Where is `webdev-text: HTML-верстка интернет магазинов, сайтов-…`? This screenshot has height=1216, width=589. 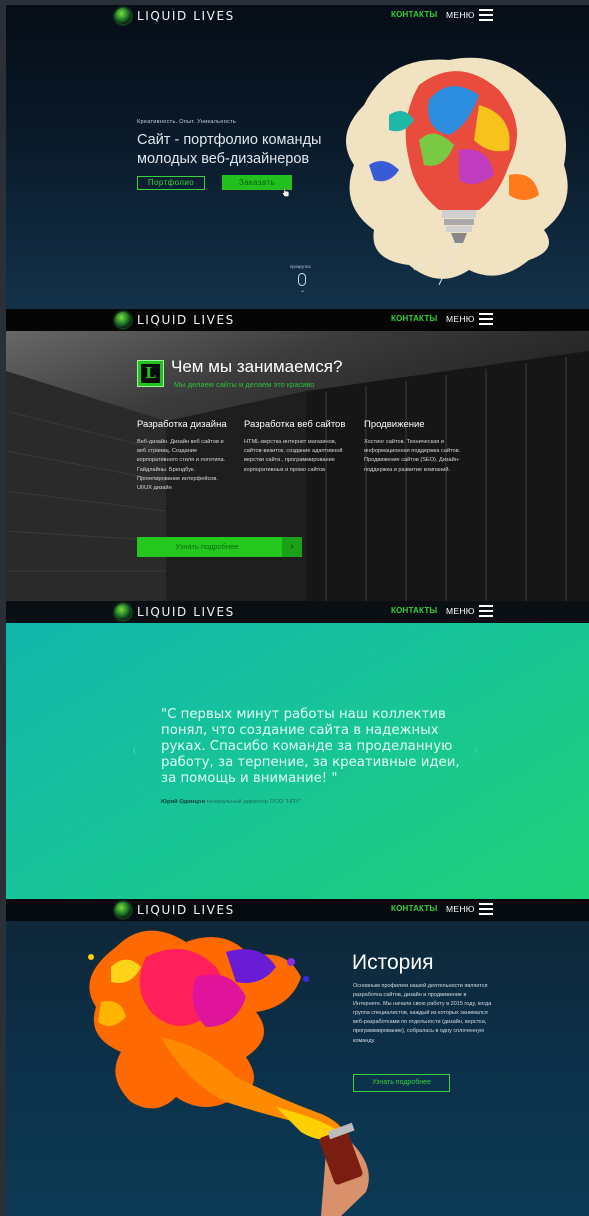 webdev-text: HTML-верстка интернет магазинов, сайтов-… is located at coordinates (293, 456).